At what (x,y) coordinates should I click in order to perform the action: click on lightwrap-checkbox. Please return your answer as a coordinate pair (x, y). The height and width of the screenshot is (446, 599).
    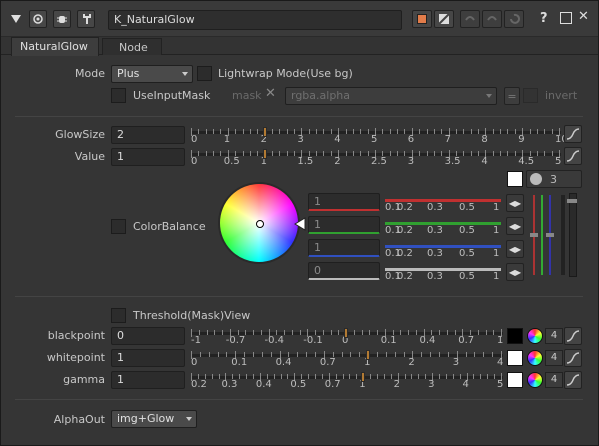
    Looking at the image, I should click on (204, 73).